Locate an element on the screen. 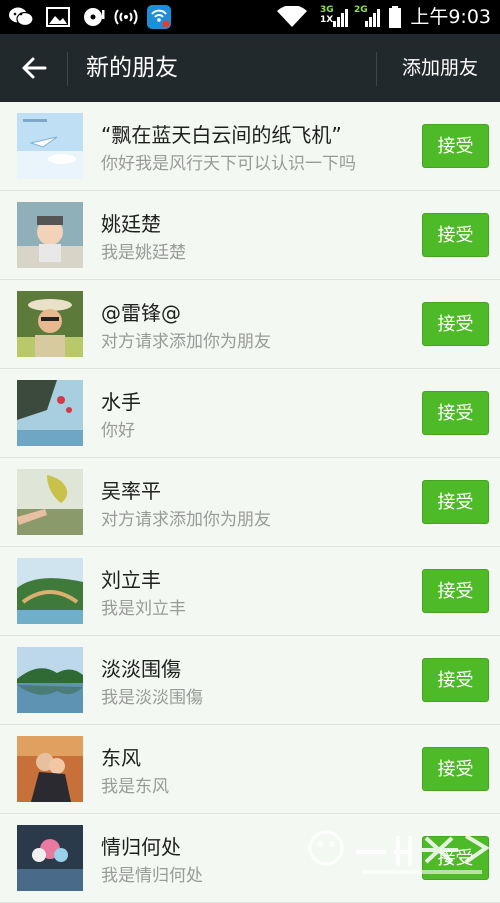  request-name: “飘在蓝天白云间的纸飞机” is located at coordinates (221, 135).